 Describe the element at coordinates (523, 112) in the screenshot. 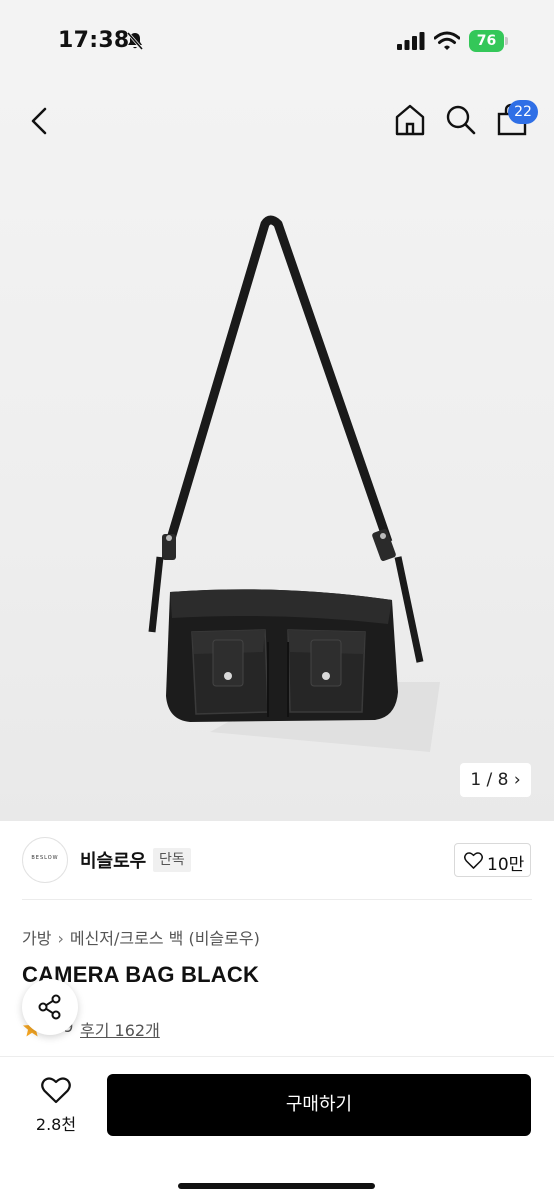

I see `cart-count-badge: 22` at that location.